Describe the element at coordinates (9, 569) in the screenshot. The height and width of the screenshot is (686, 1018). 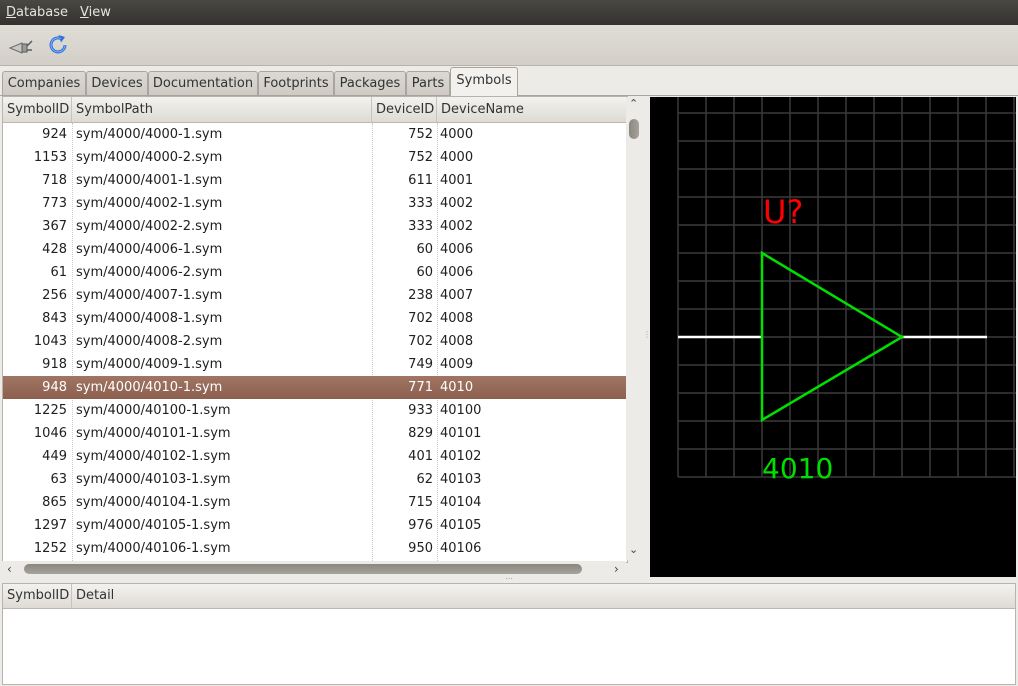
I see `scroll-left-icon: ‹` at that location.